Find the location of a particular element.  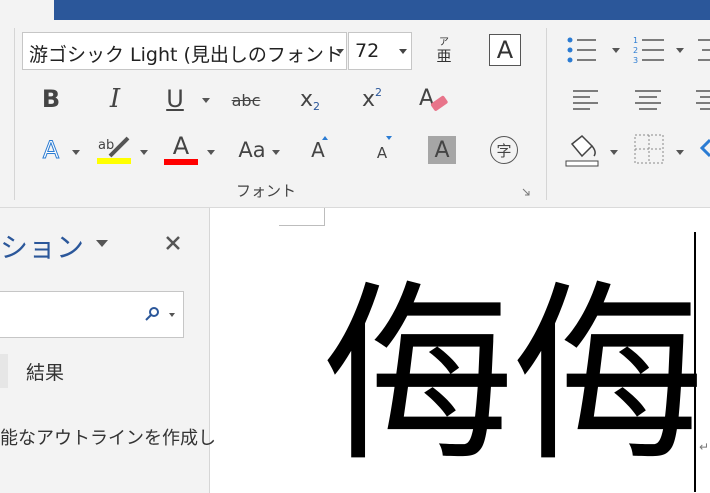

italic-button: I is located at coordinates (115, 99).